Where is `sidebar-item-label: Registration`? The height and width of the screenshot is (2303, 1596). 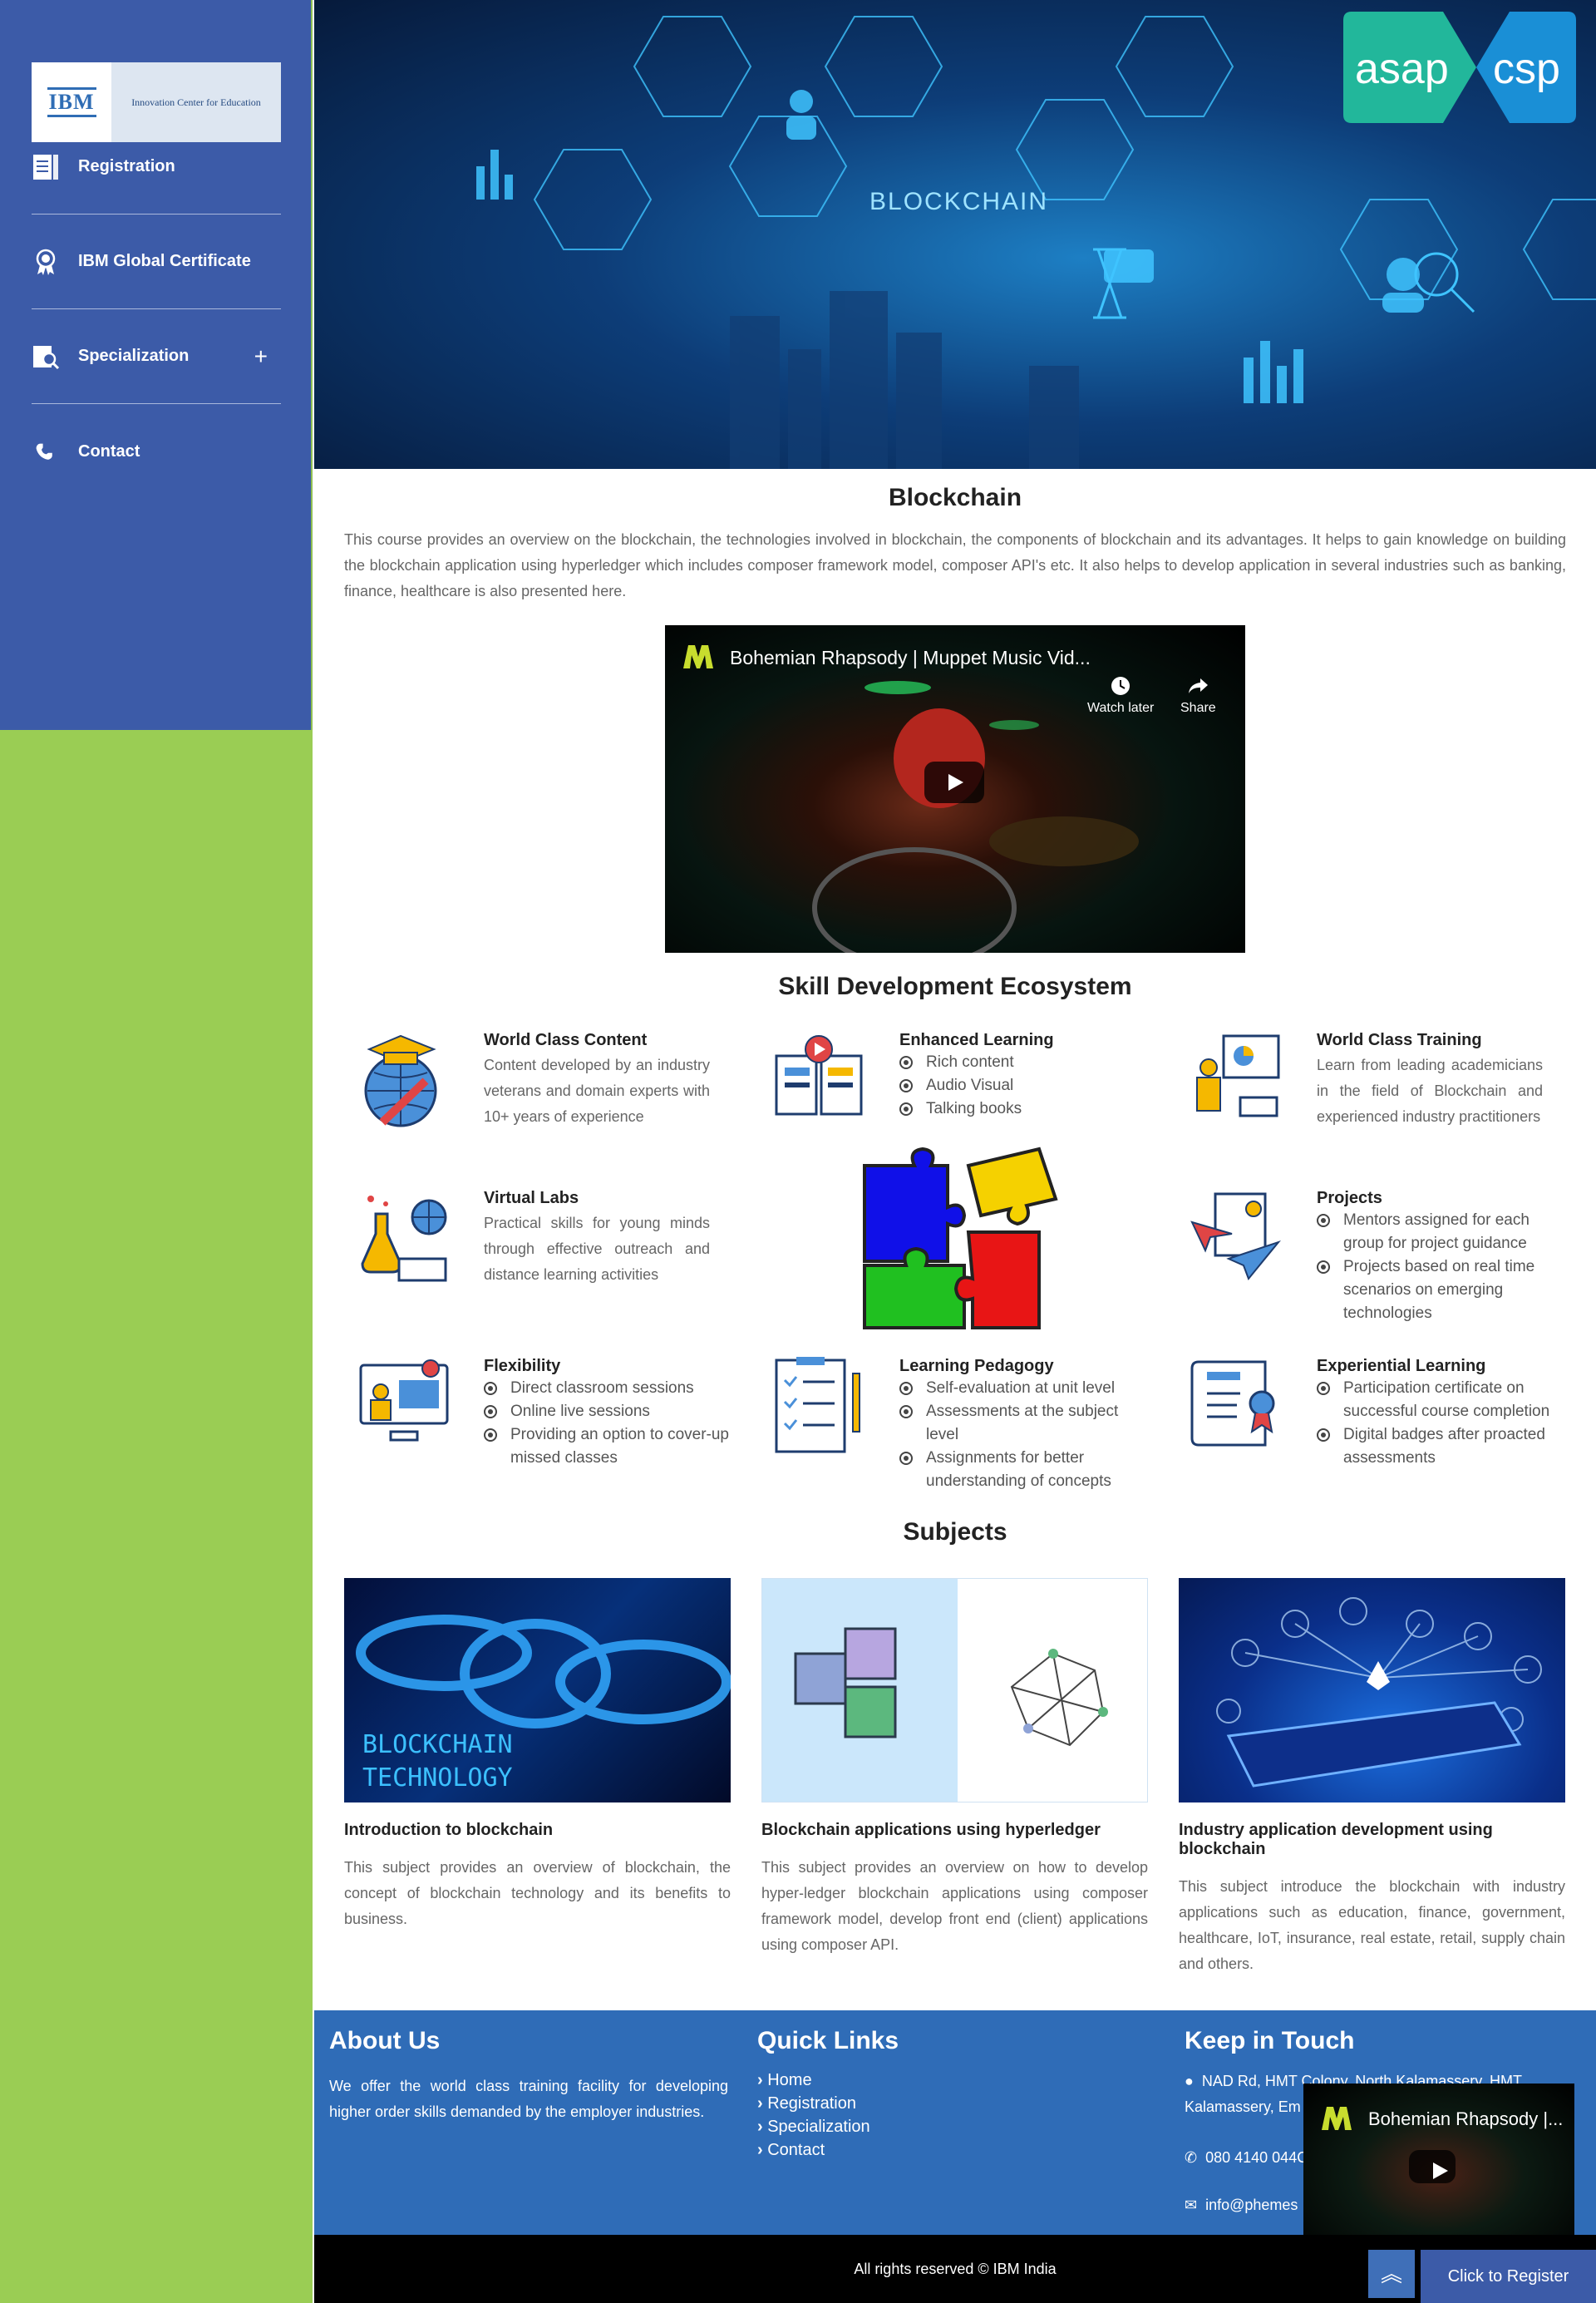 sidebar-item-label: Registration is located at coordinates (126, 166).